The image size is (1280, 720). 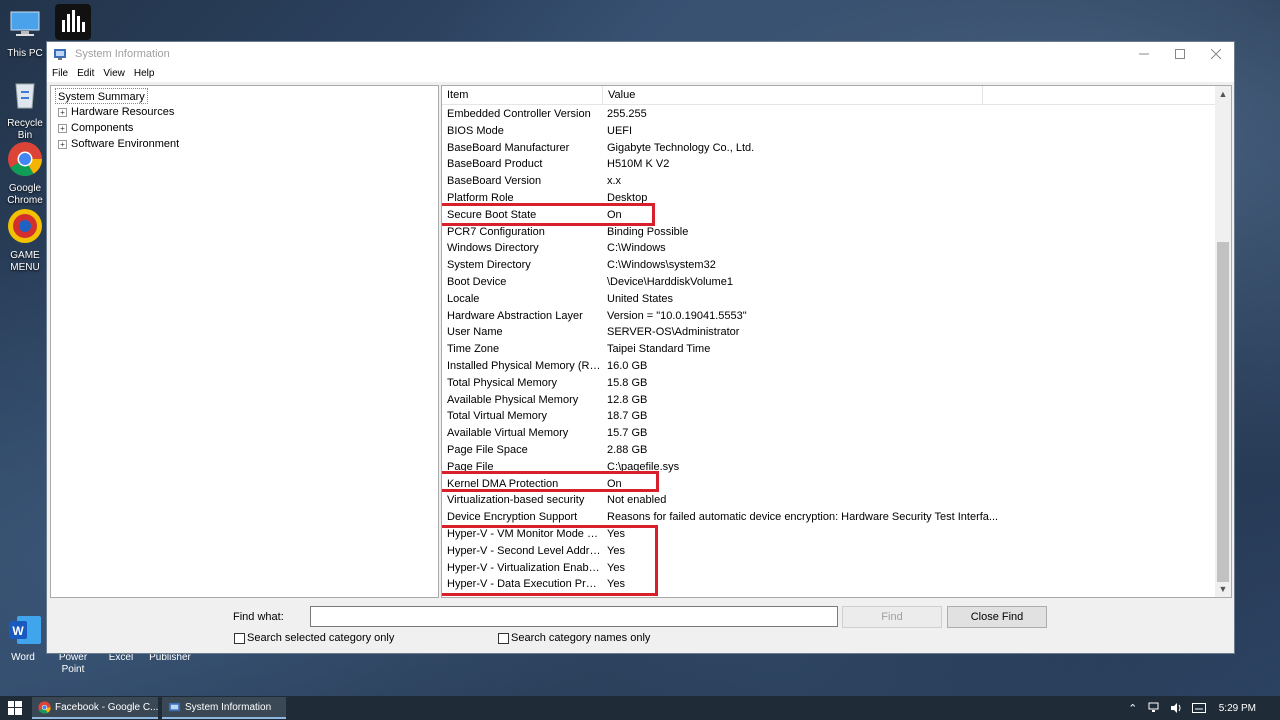 What do you see at coordinates (25, 226) in the screenshot?
I see `game-menu-icon` at bounding box center [25, 226].